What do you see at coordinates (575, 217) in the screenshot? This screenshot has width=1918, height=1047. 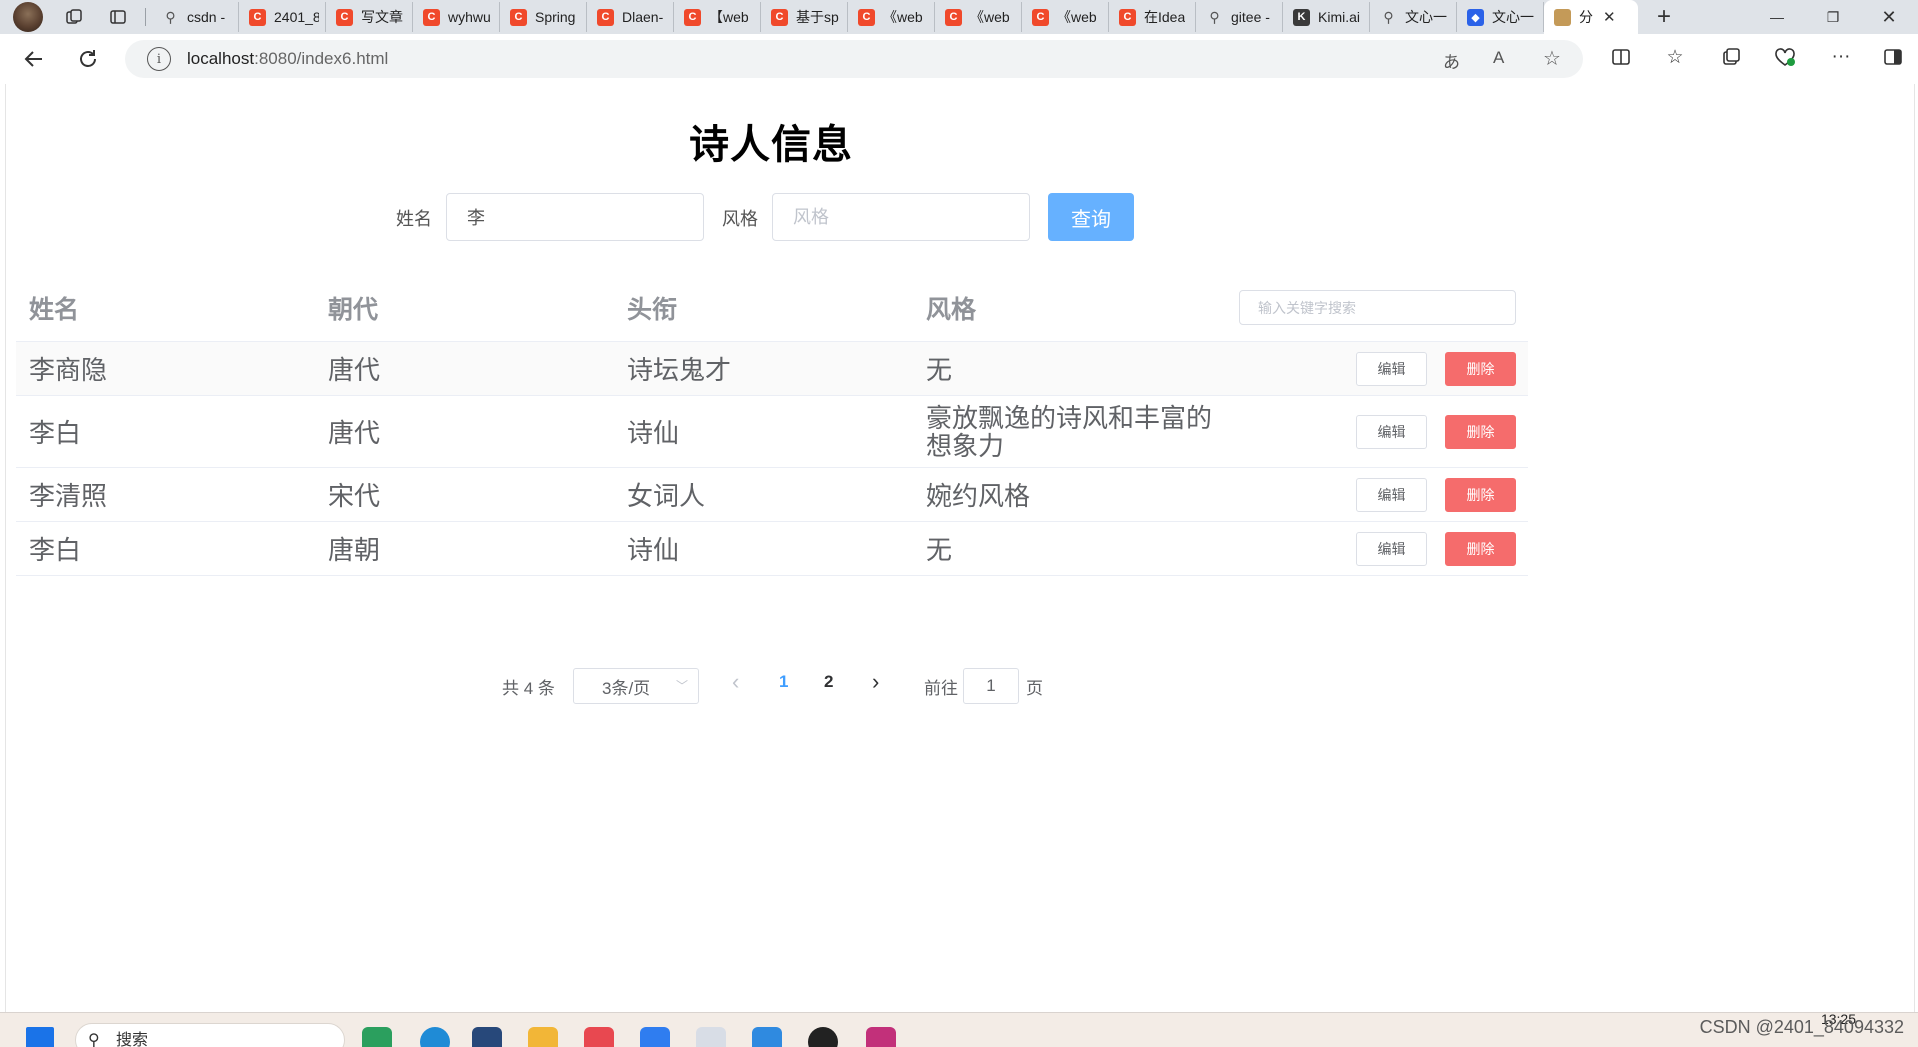 I see `name-search-input` at bounding box center [575, 217].